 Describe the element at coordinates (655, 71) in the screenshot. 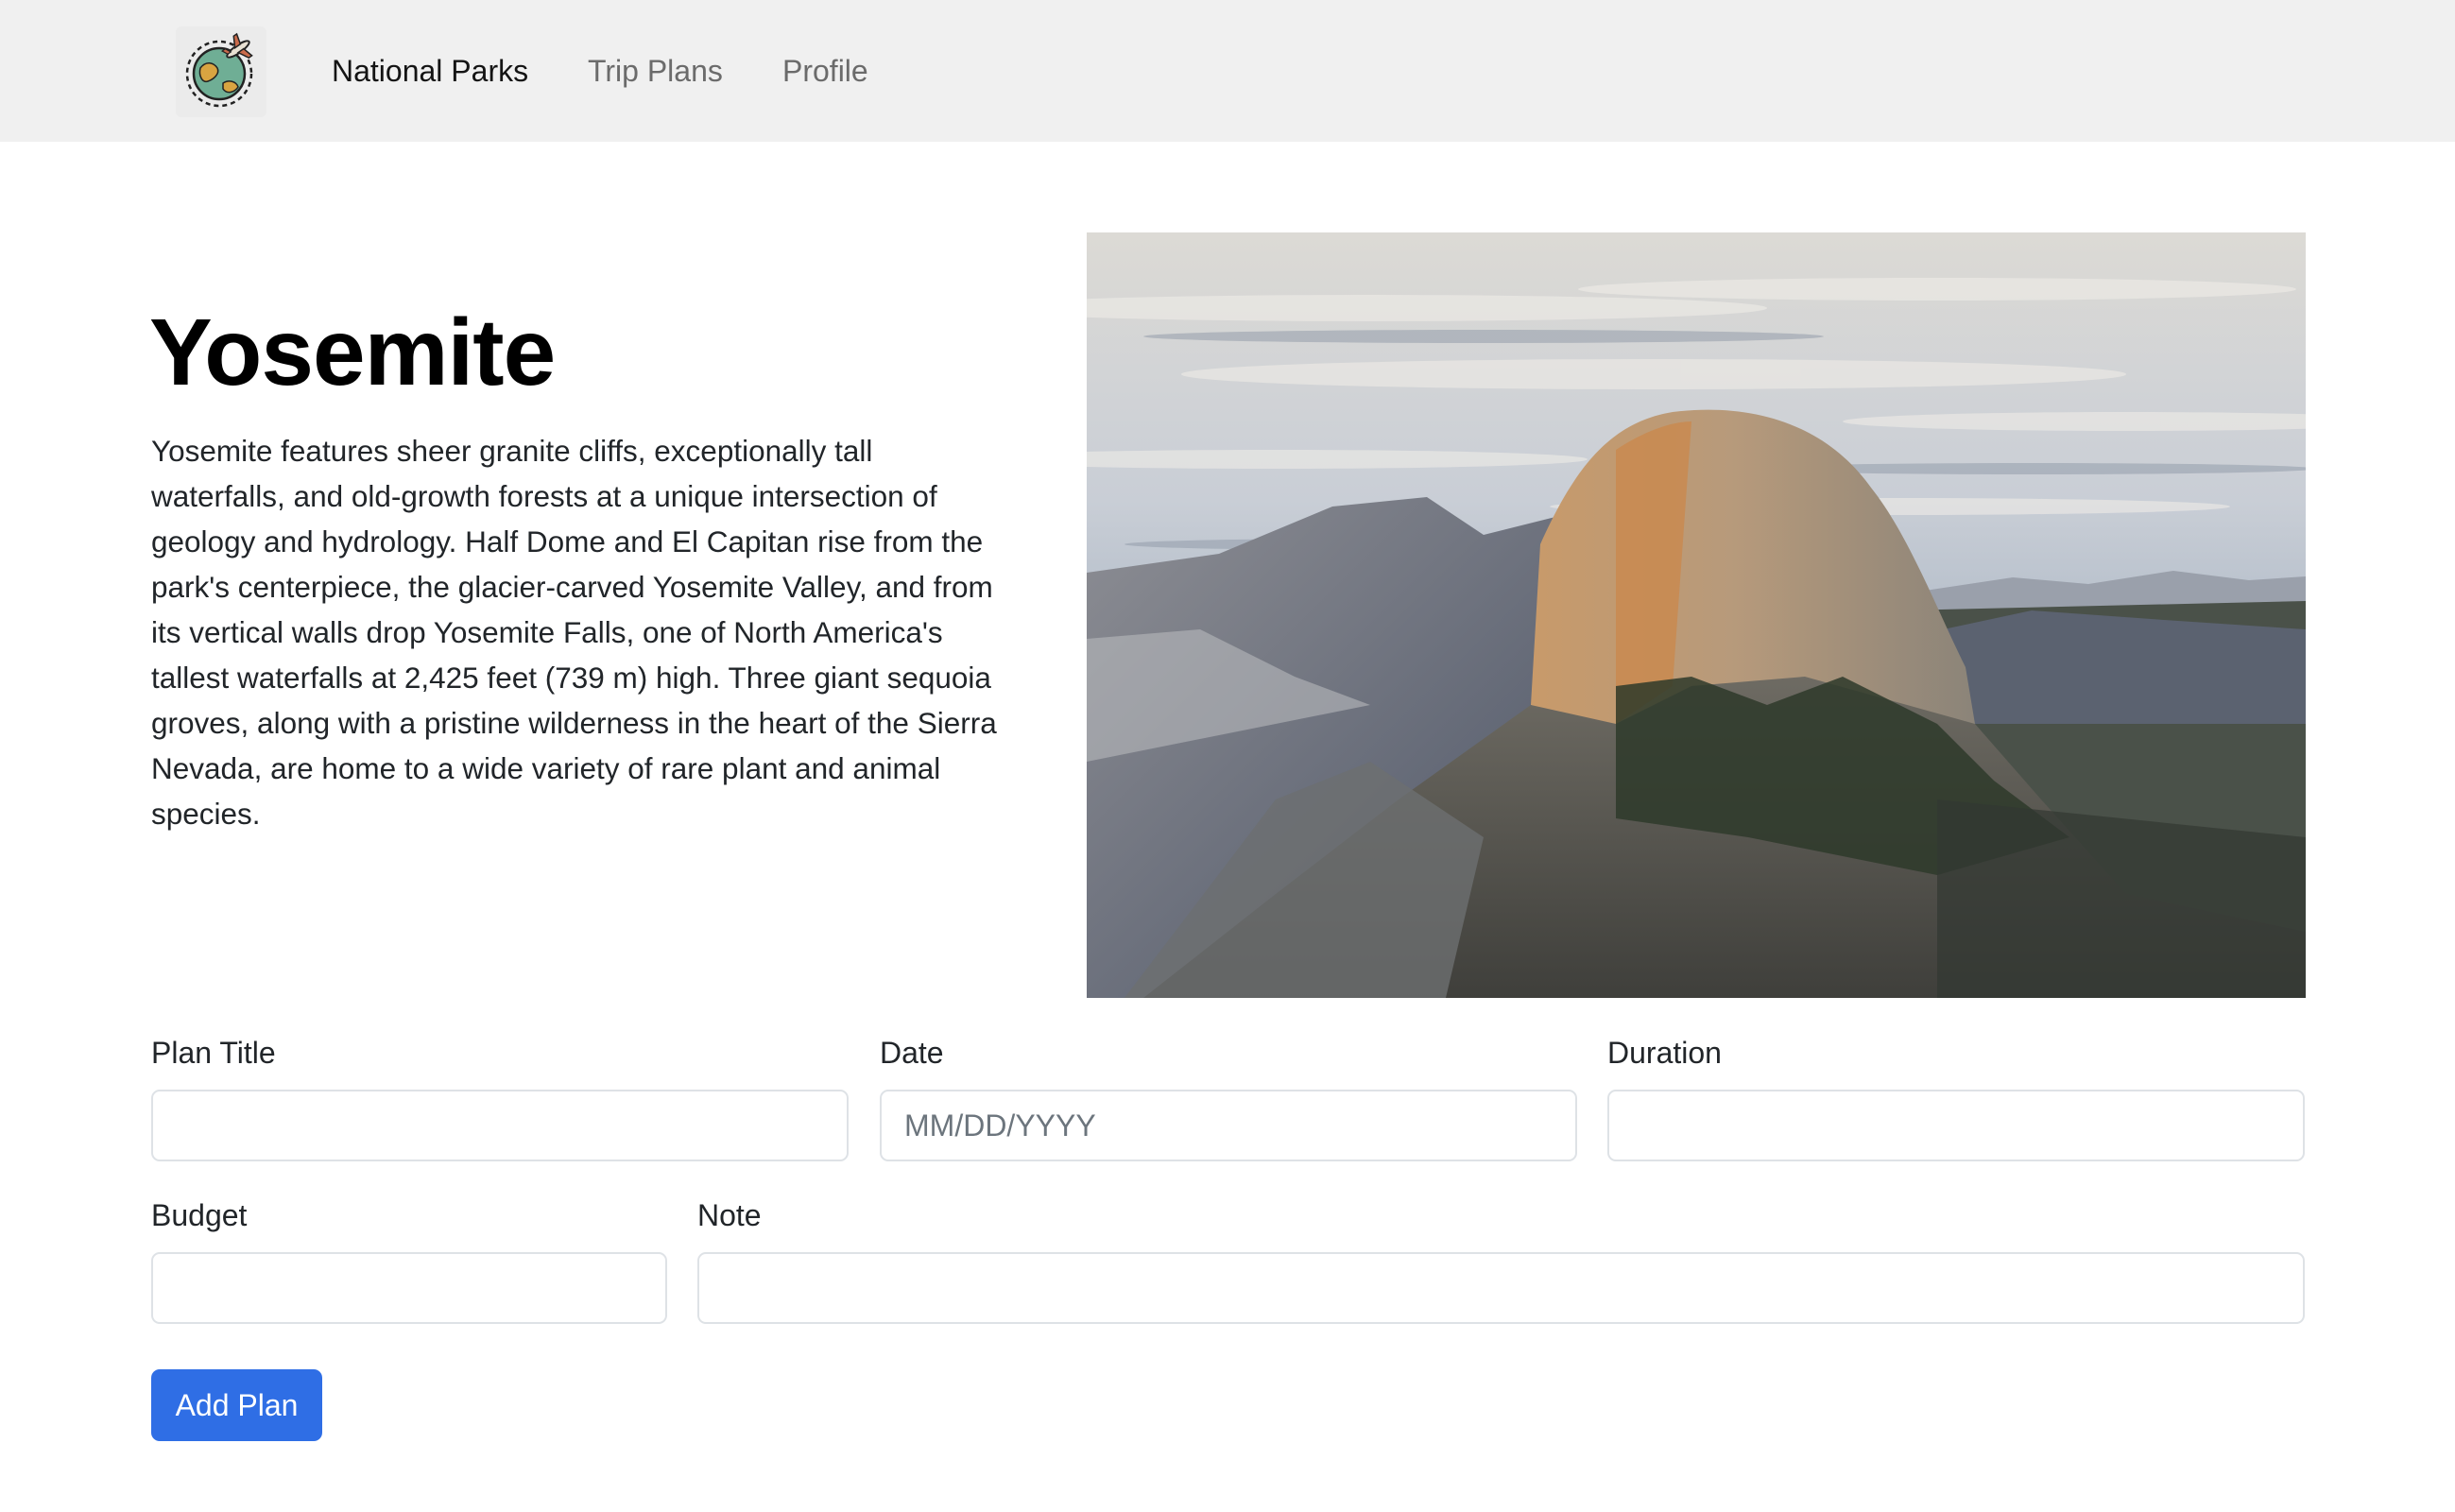

I see `nav-link-trip-plans: Trip Plans` at that location.